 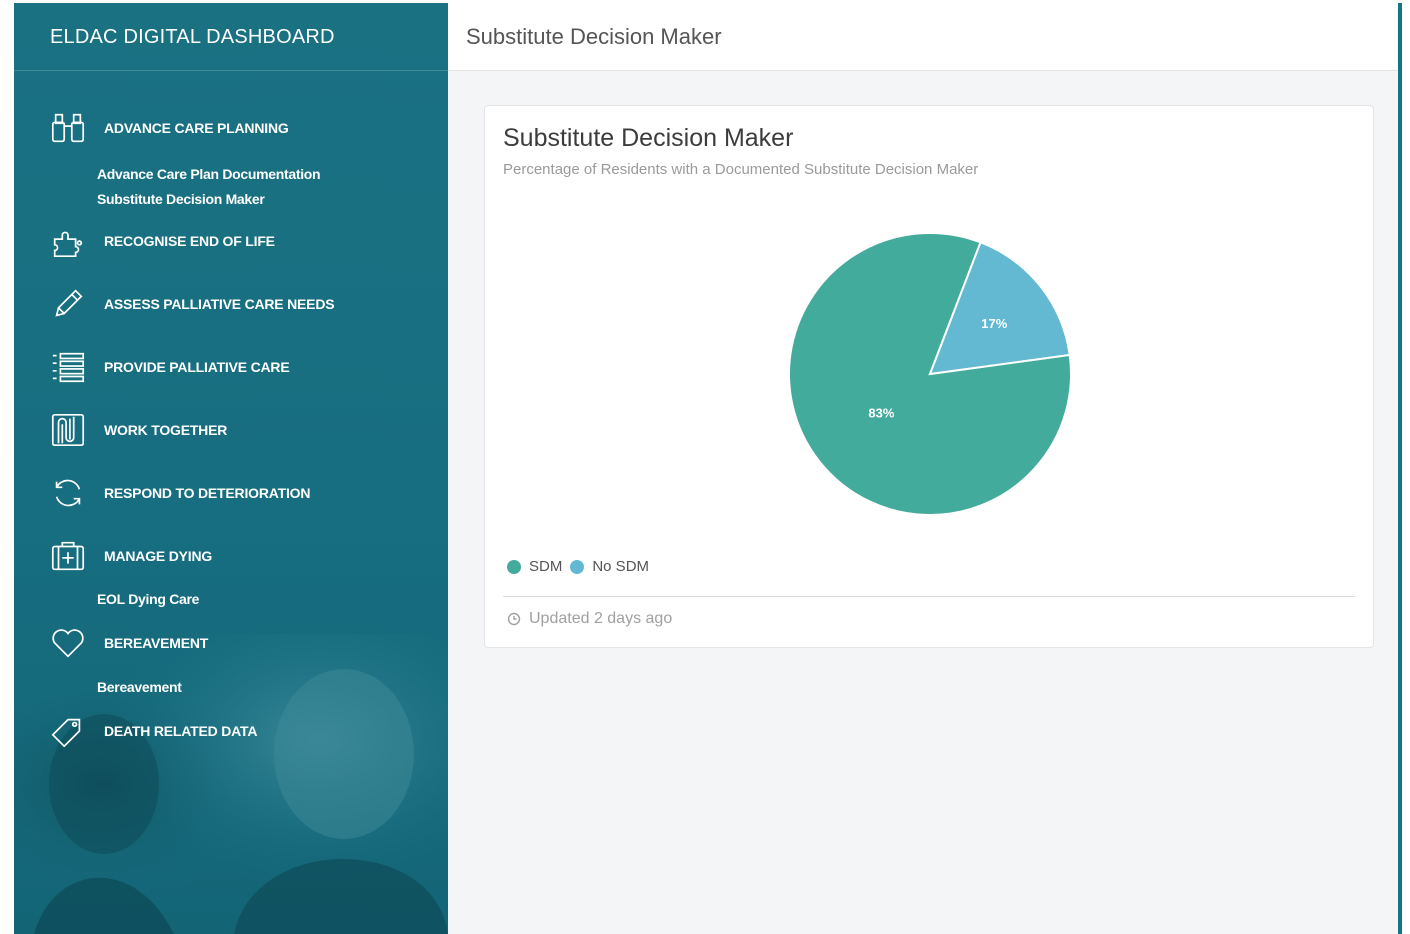 What do you see at coordinates (68, 731) in the screenshot?
I see `tag-icon` at bounding box center [68, 731].